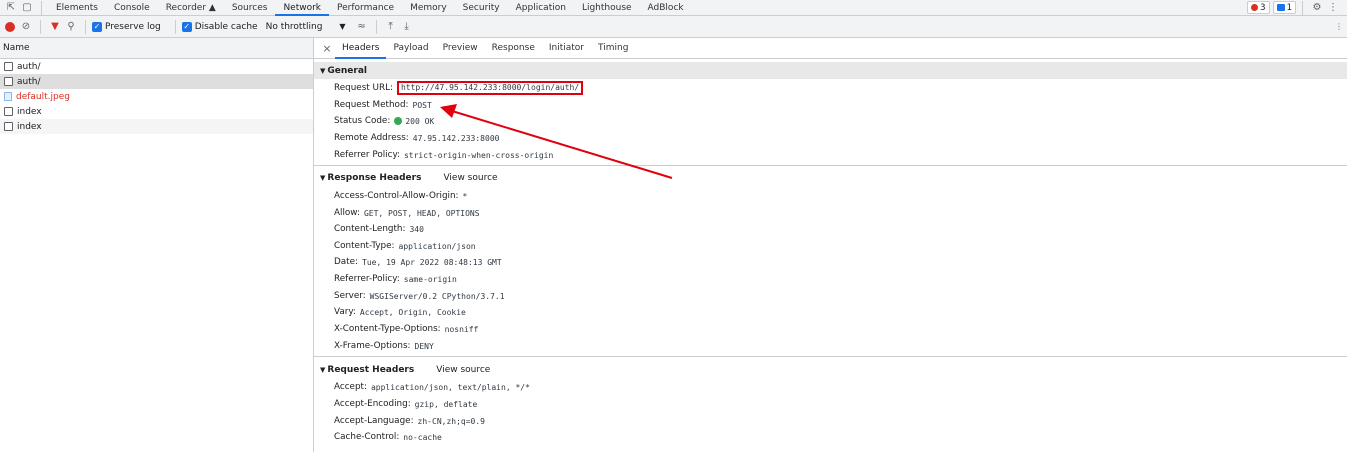 Image resolution: width=1347 pixels, height=452 pixels. Describe the element at coordinates (350, 296) in the screenshot. I see `header-key: Server:` at that location.